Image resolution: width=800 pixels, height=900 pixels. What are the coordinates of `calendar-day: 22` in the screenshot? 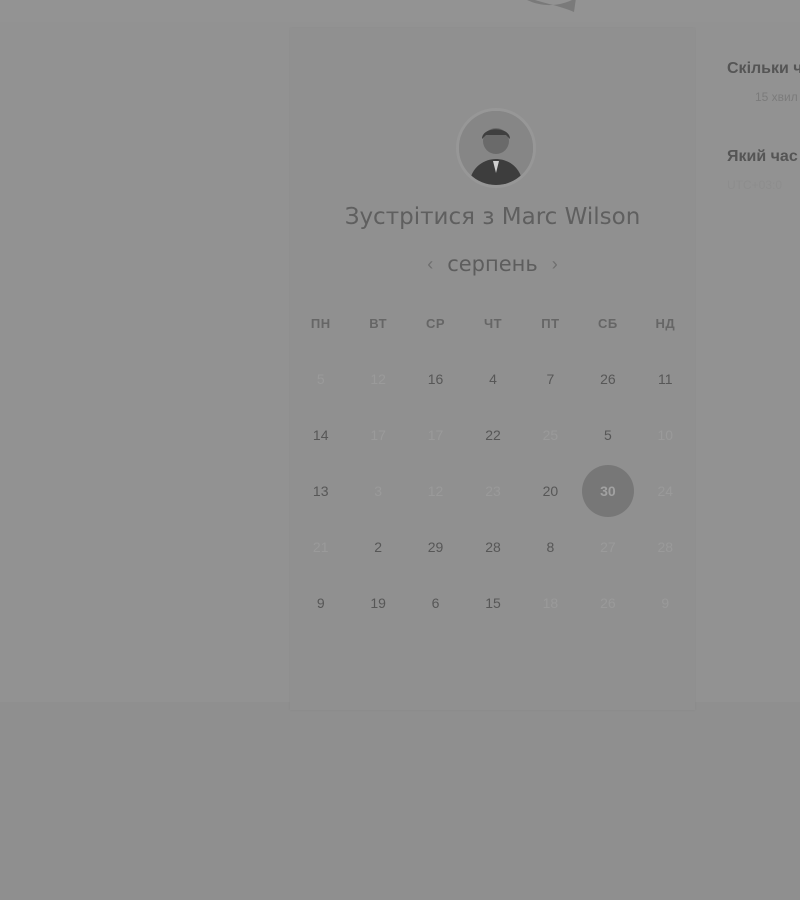 It's located at (492, 435).